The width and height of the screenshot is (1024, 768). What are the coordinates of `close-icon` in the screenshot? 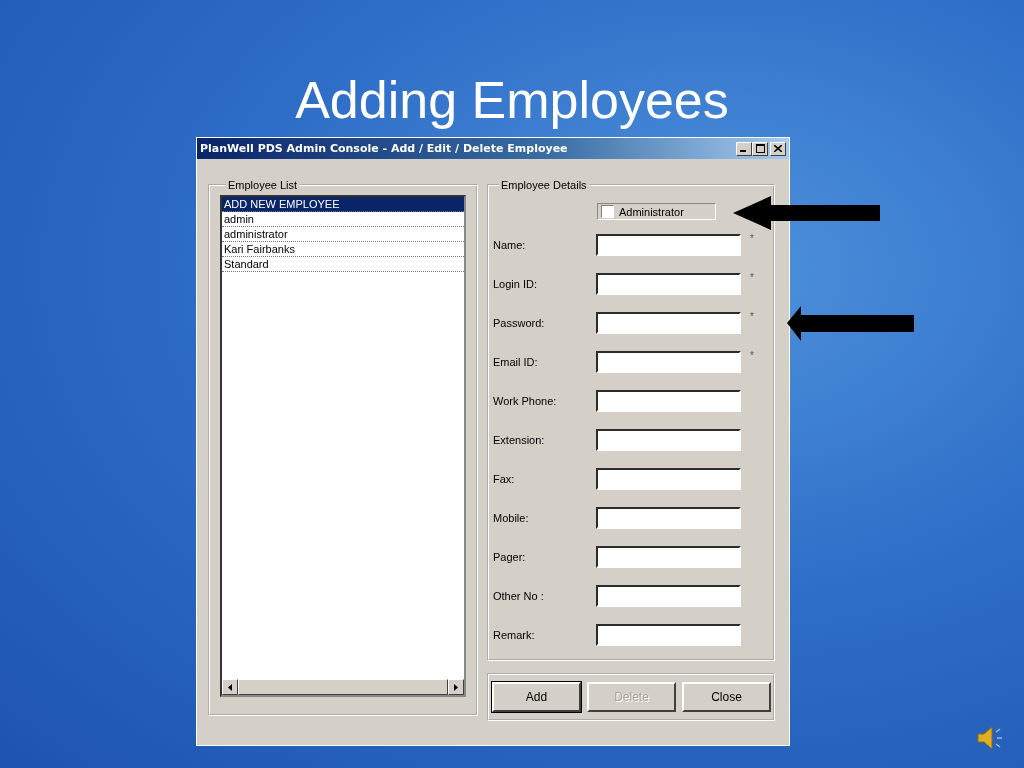 It's located at (778, 148).